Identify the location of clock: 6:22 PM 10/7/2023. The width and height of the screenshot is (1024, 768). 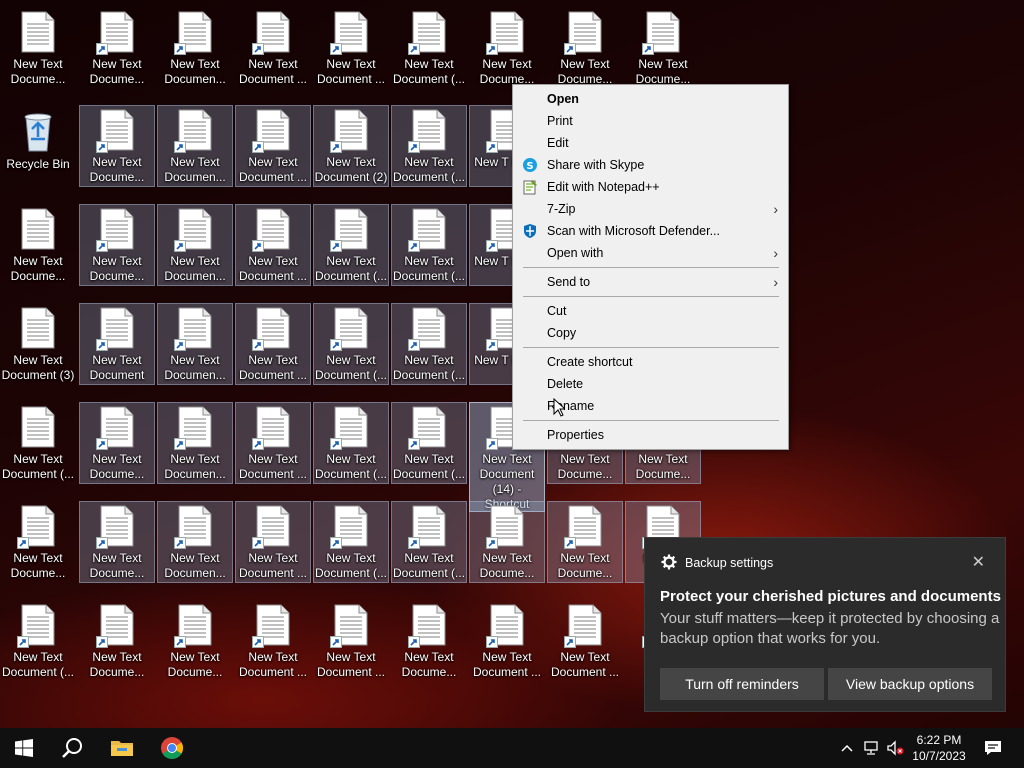
(939, 748).